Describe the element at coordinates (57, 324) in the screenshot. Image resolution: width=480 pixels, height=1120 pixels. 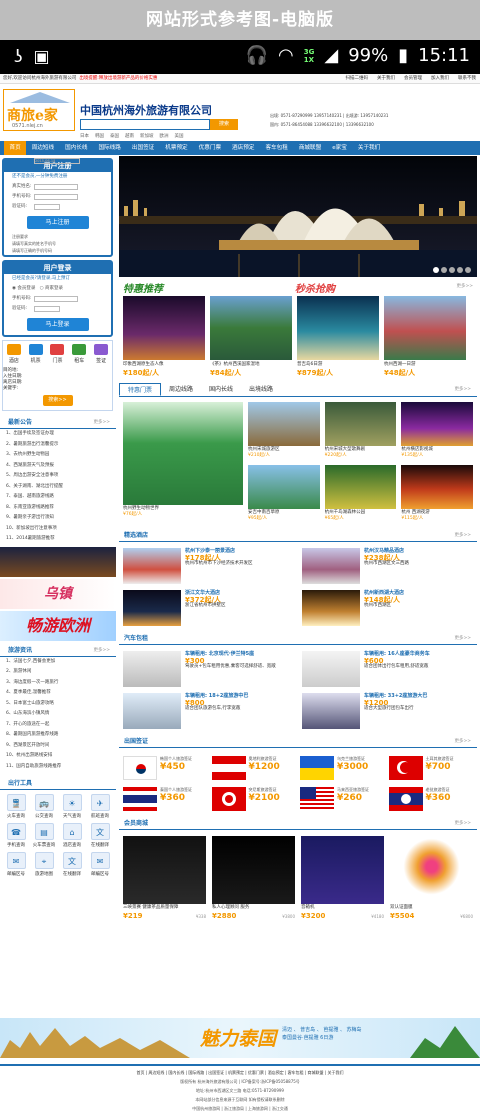
I see `login-button: 马上登录` at that location.